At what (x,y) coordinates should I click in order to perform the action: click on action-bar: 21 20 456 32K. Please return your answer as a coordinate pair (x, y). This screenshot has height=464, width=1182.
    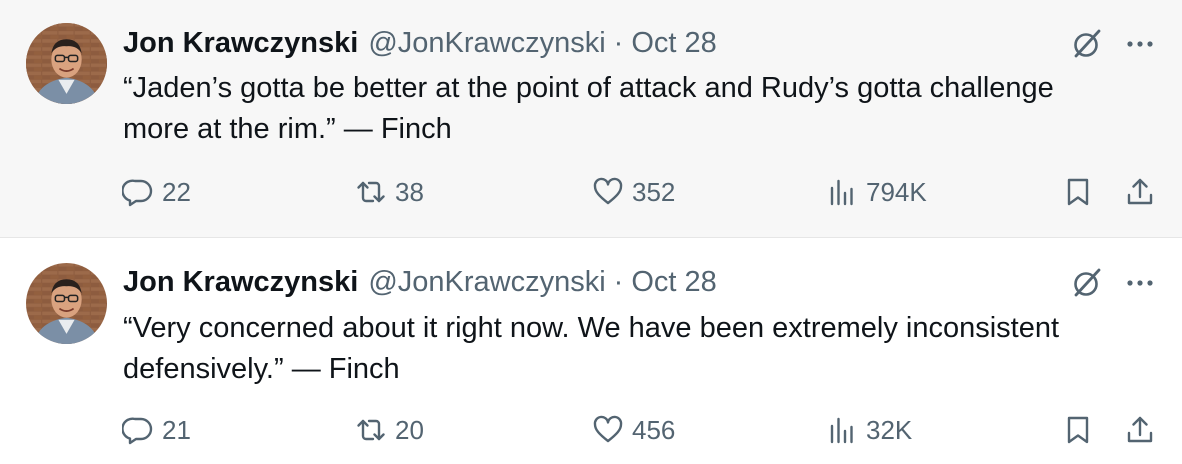
    Looking at the image, I should click on (591, 430).